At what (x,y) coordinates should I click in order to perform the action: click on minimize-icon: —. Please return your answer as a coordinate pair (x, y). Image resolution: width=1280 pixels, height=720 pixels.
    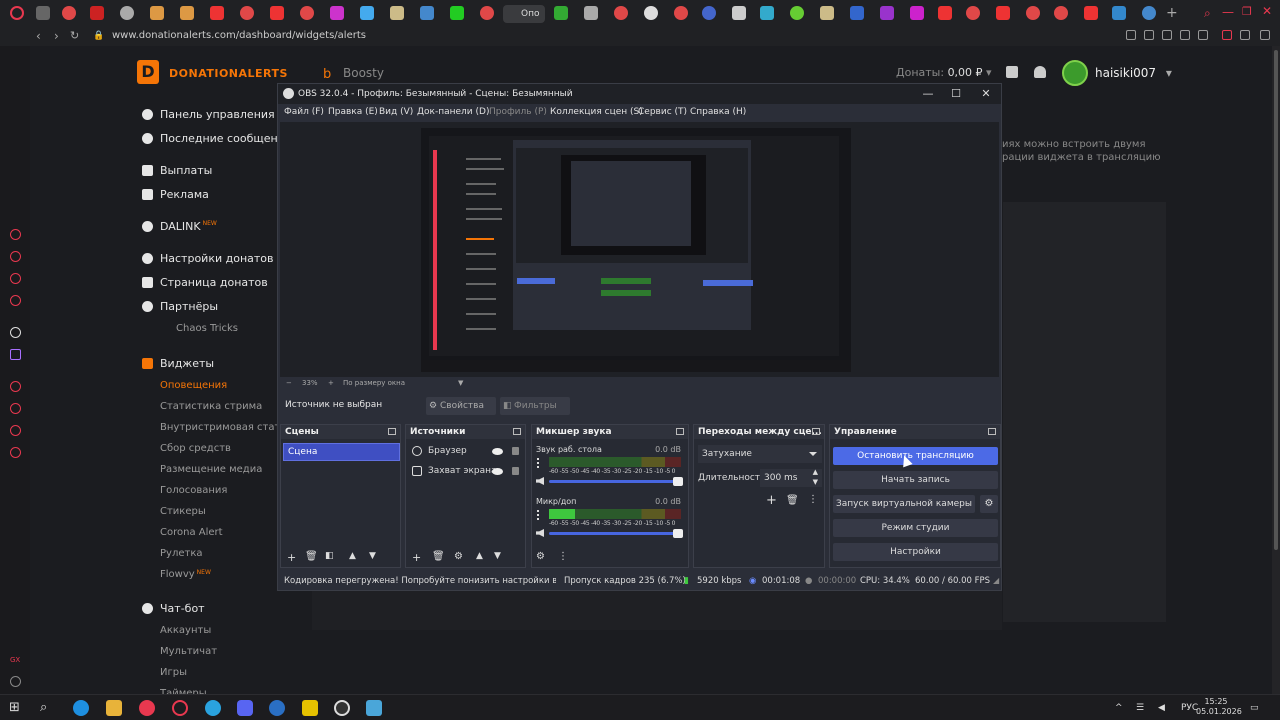
    Looking at the image, I should click on (928, 94).